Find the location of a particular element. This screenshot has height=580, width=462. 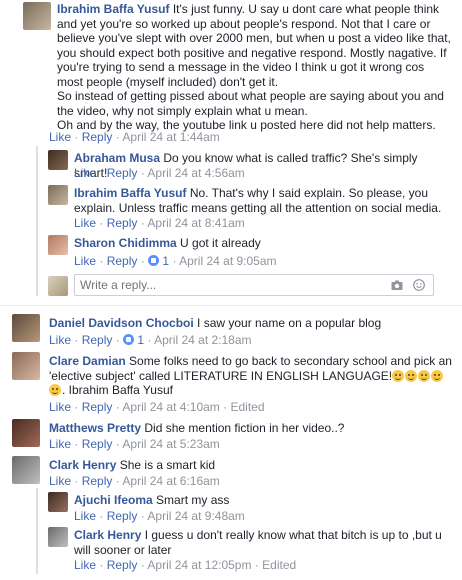

emoji-icon is located at coordinates (419, 285).